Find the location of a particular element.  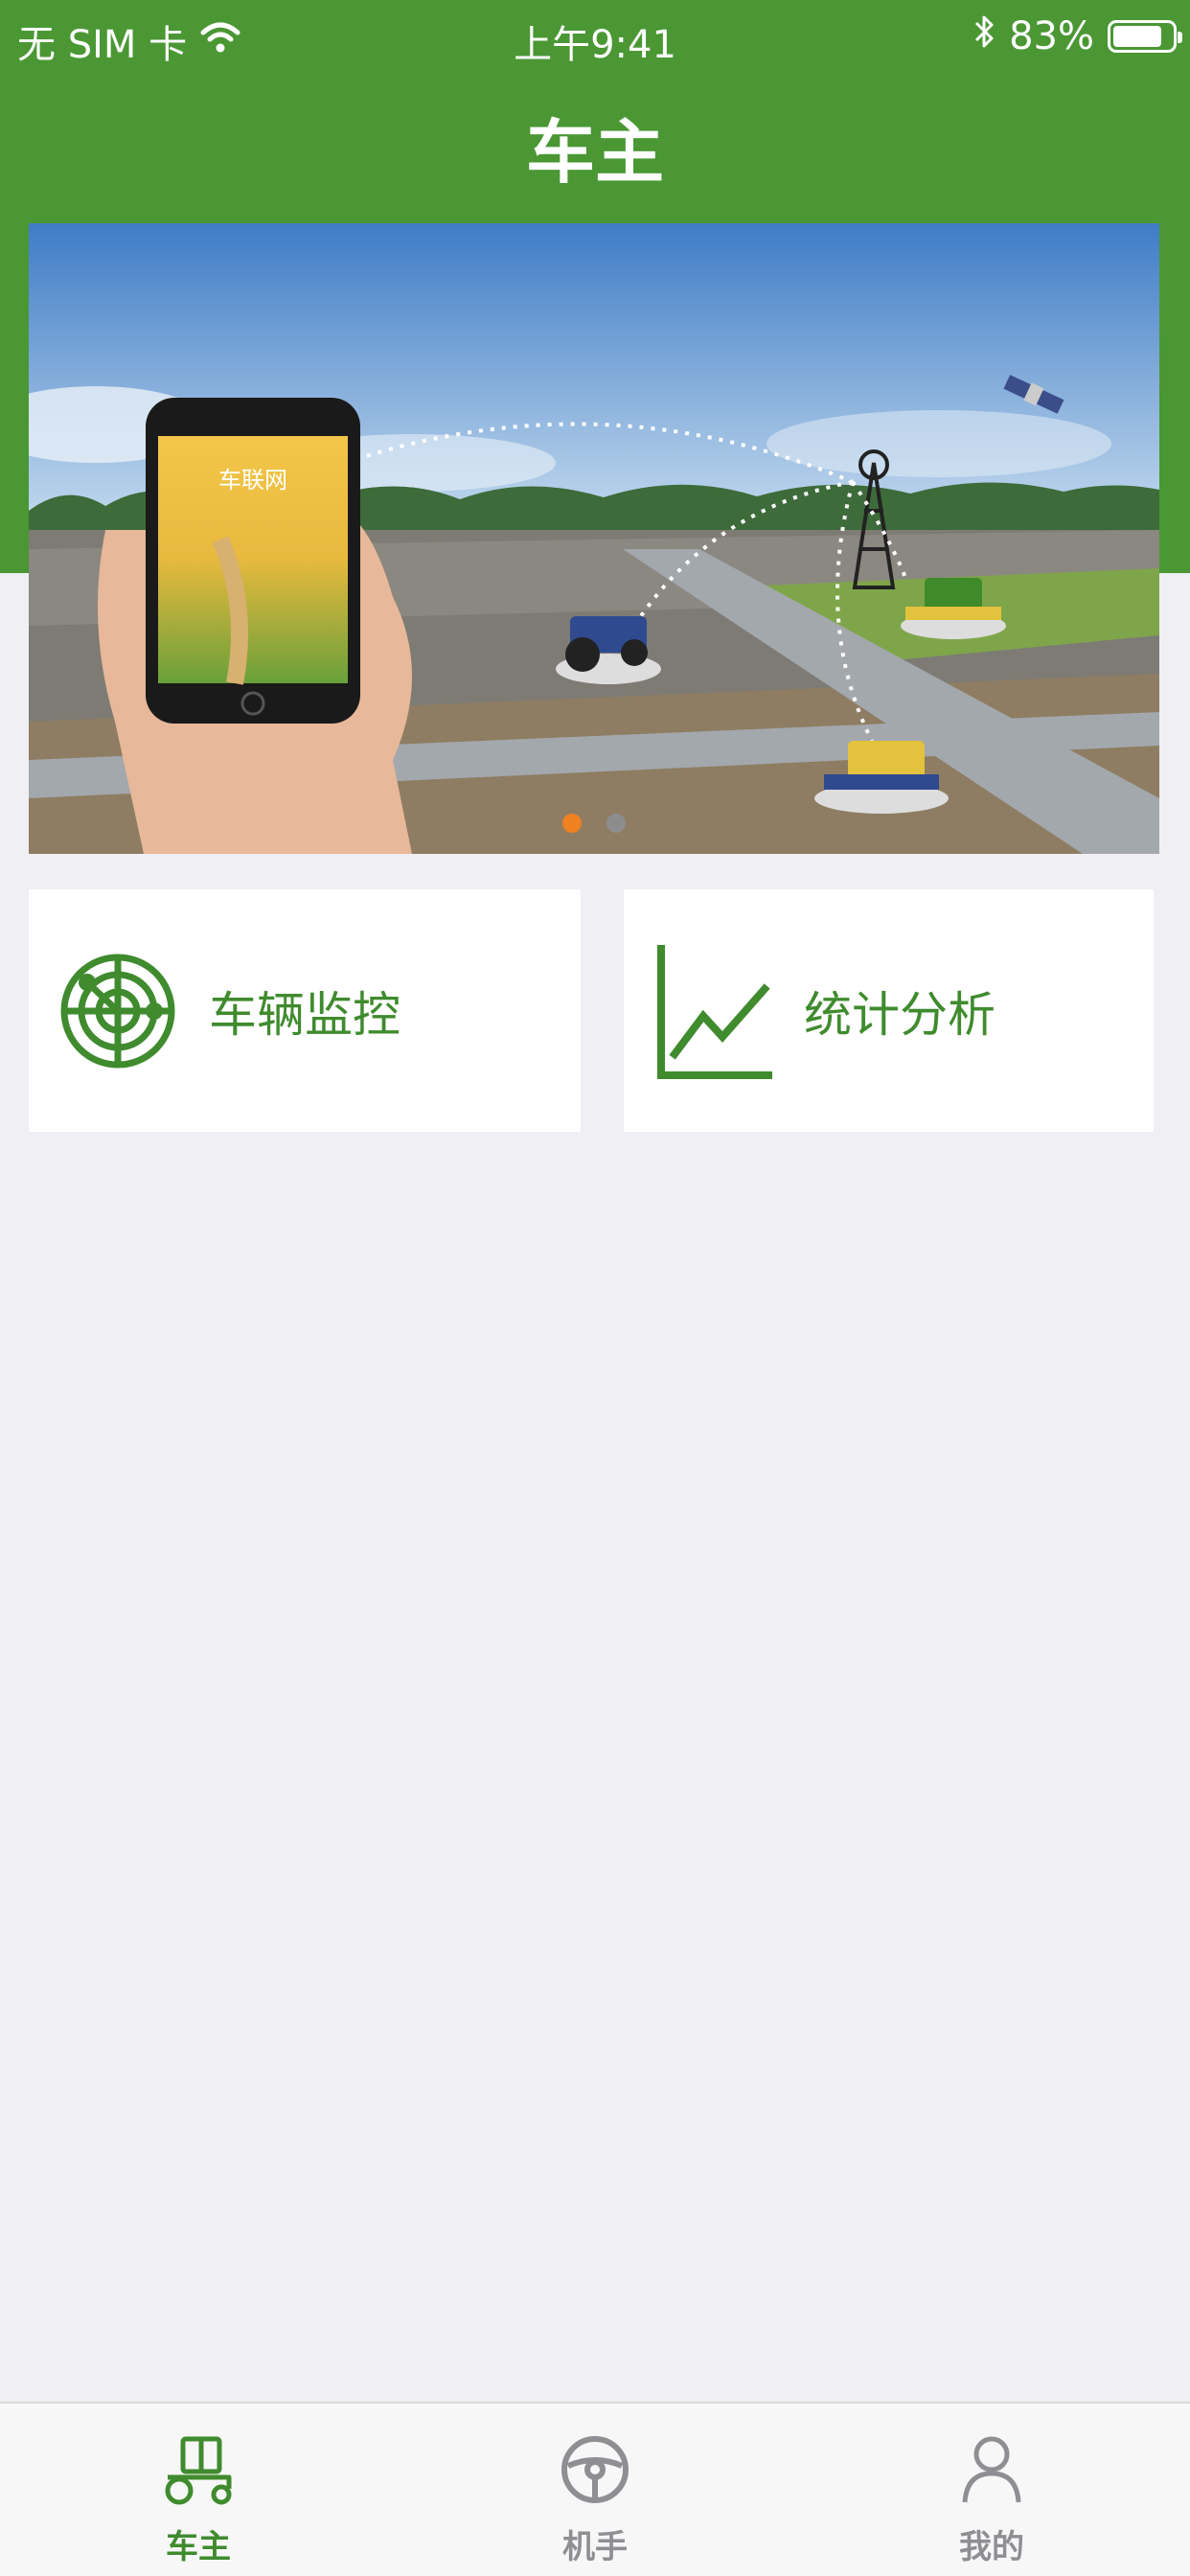

statistics-analysis-card: 统计分析 is located at coordinates (889, 1010).